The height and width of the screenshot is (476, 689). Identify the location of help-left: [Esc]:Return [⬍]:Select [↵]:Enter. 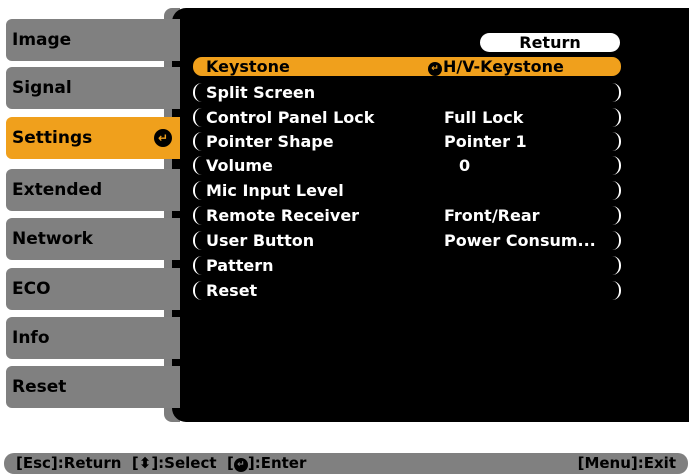
(161, 463).